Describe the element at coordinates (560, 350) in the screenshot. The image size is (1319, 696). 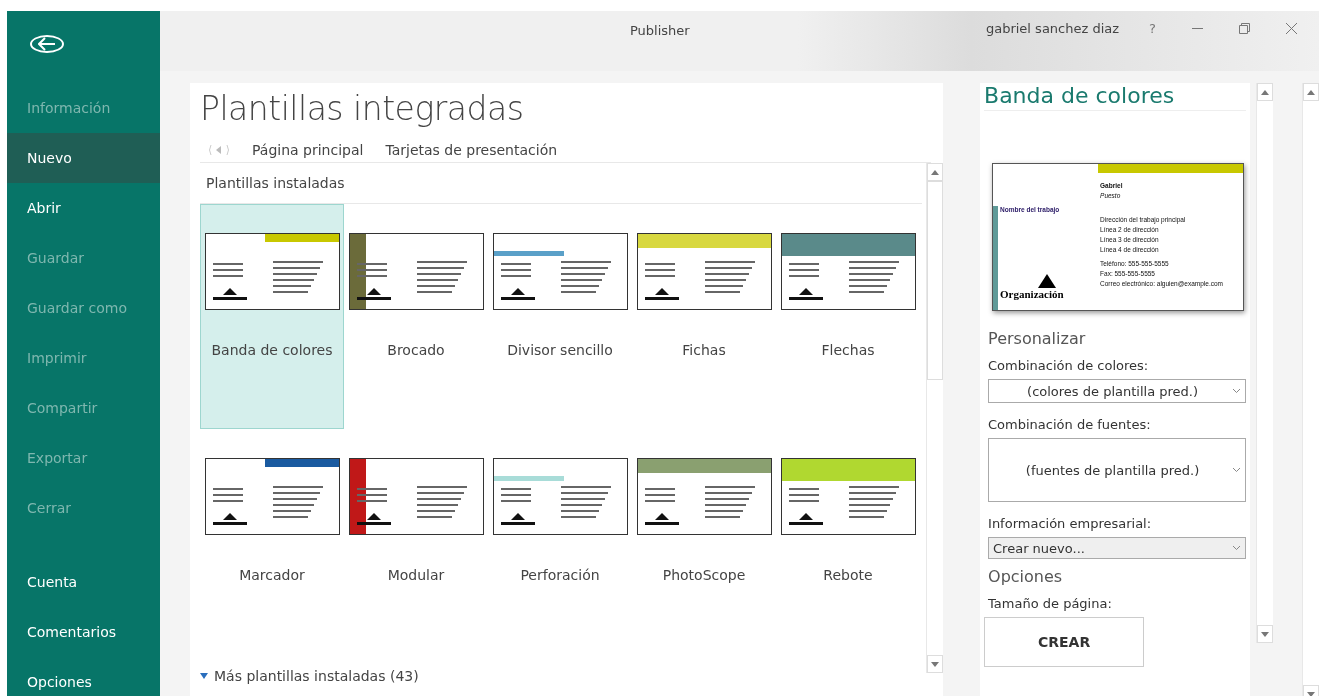
I see `template-name: Divisor sencillo` at that location.